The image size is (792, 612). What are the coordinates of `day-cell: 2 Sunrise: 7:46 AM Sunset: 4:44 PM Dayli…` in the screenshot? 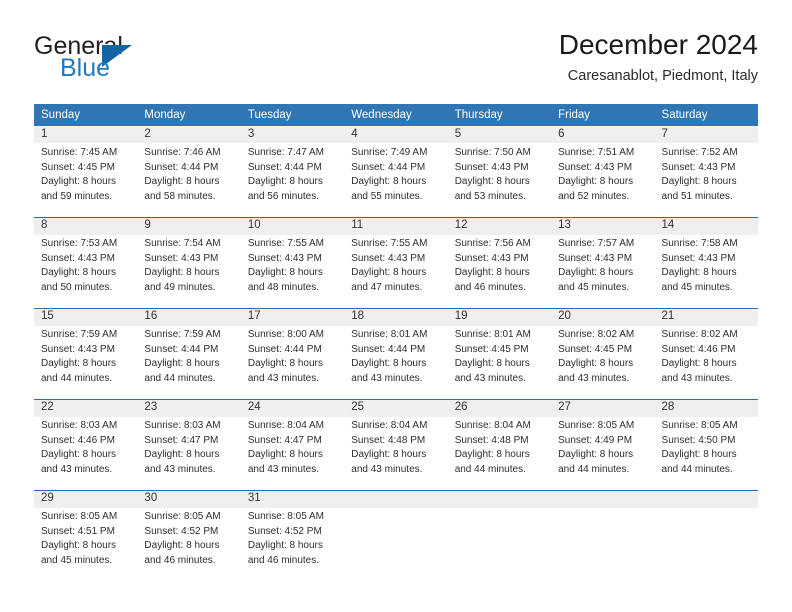 It's located at (188, 171).